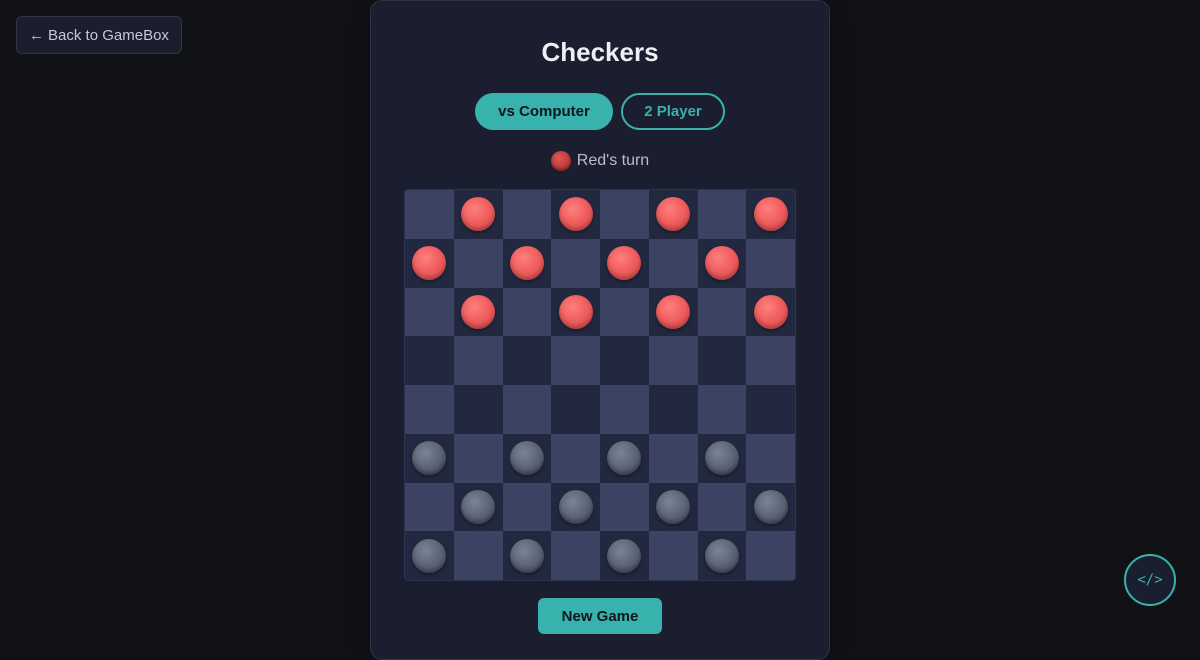 The height and width of the screenshot is (660, 1200). Describe the element at coordinates (1150, 580) in the screenshot. I see `code-icon: </>` at that location.